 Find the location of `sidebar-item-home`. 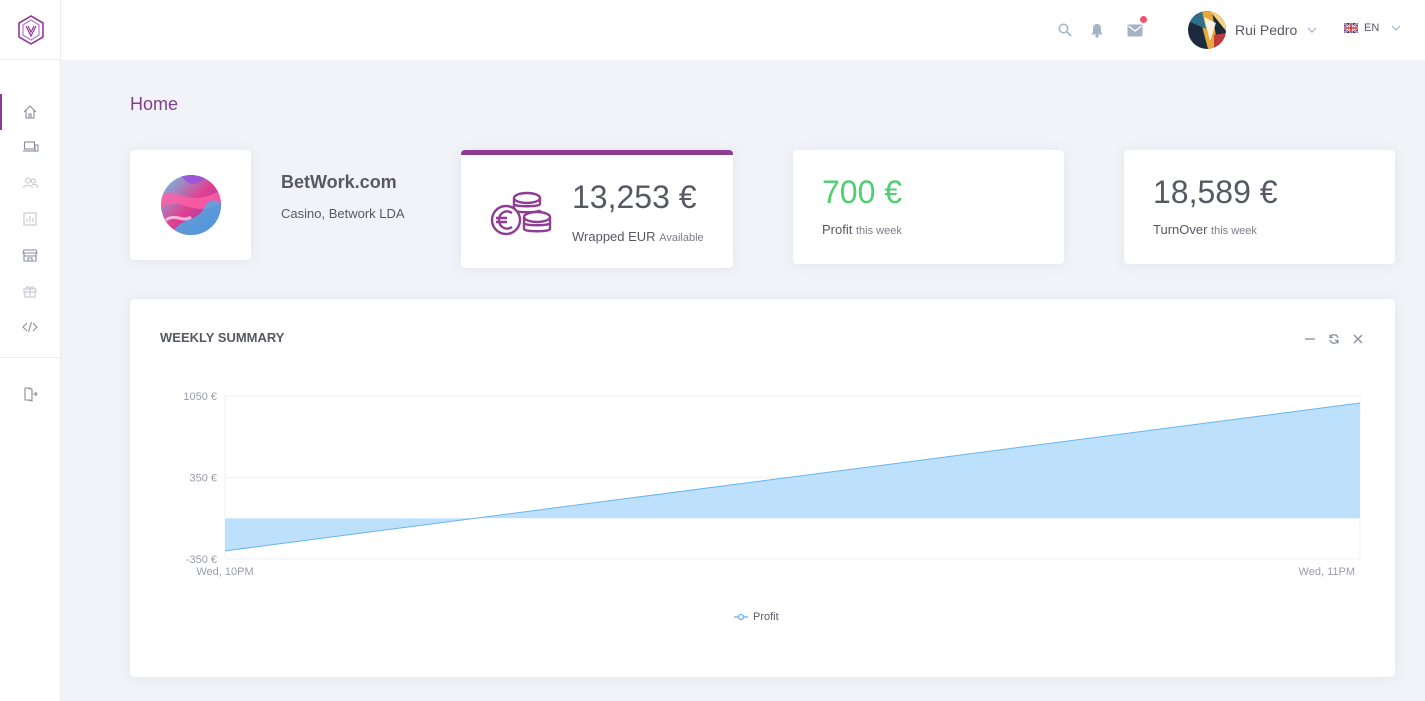

sidebar-item-home is located at coordinates (30, 112).